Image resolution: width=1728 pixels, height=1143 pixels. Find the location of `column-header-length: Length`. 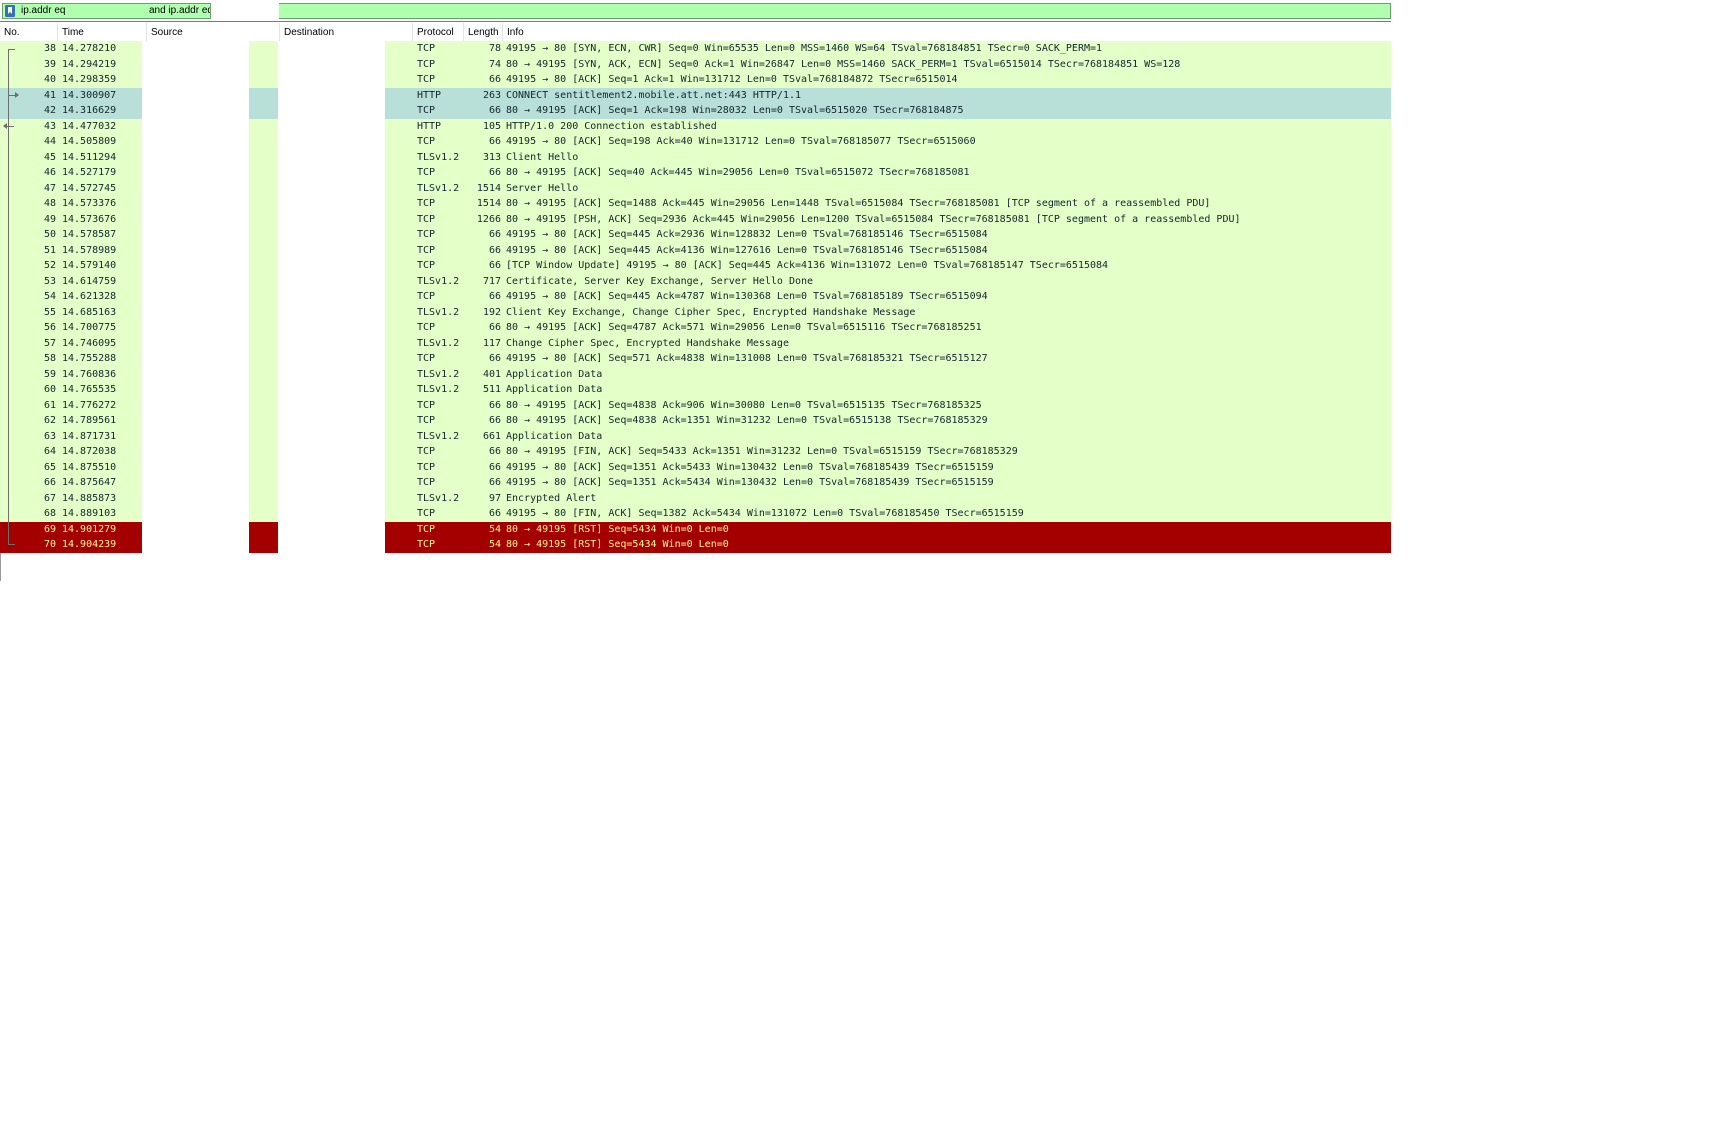

column-header-length: Length is located at coordinates (483, 32).